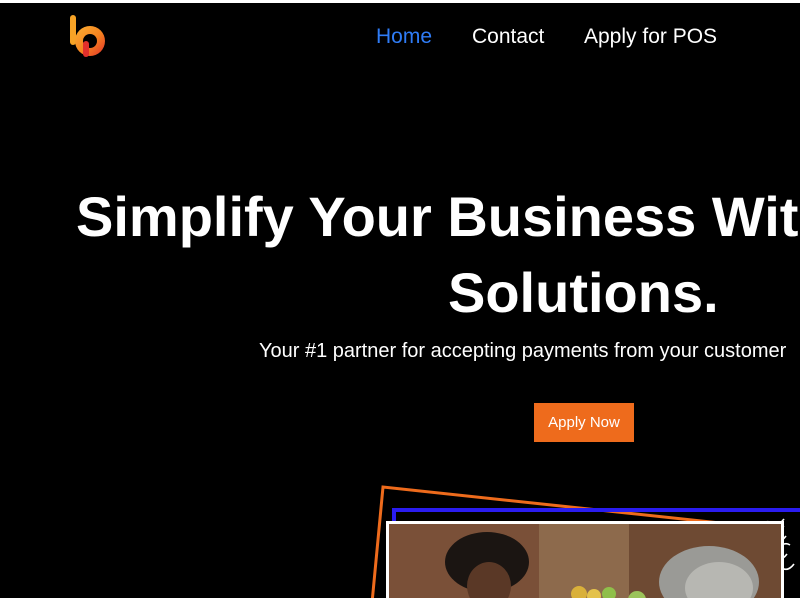 The width and height of the screenshot is (800, 600). I want to click on nav-home-link: Home, so click(404, 37).